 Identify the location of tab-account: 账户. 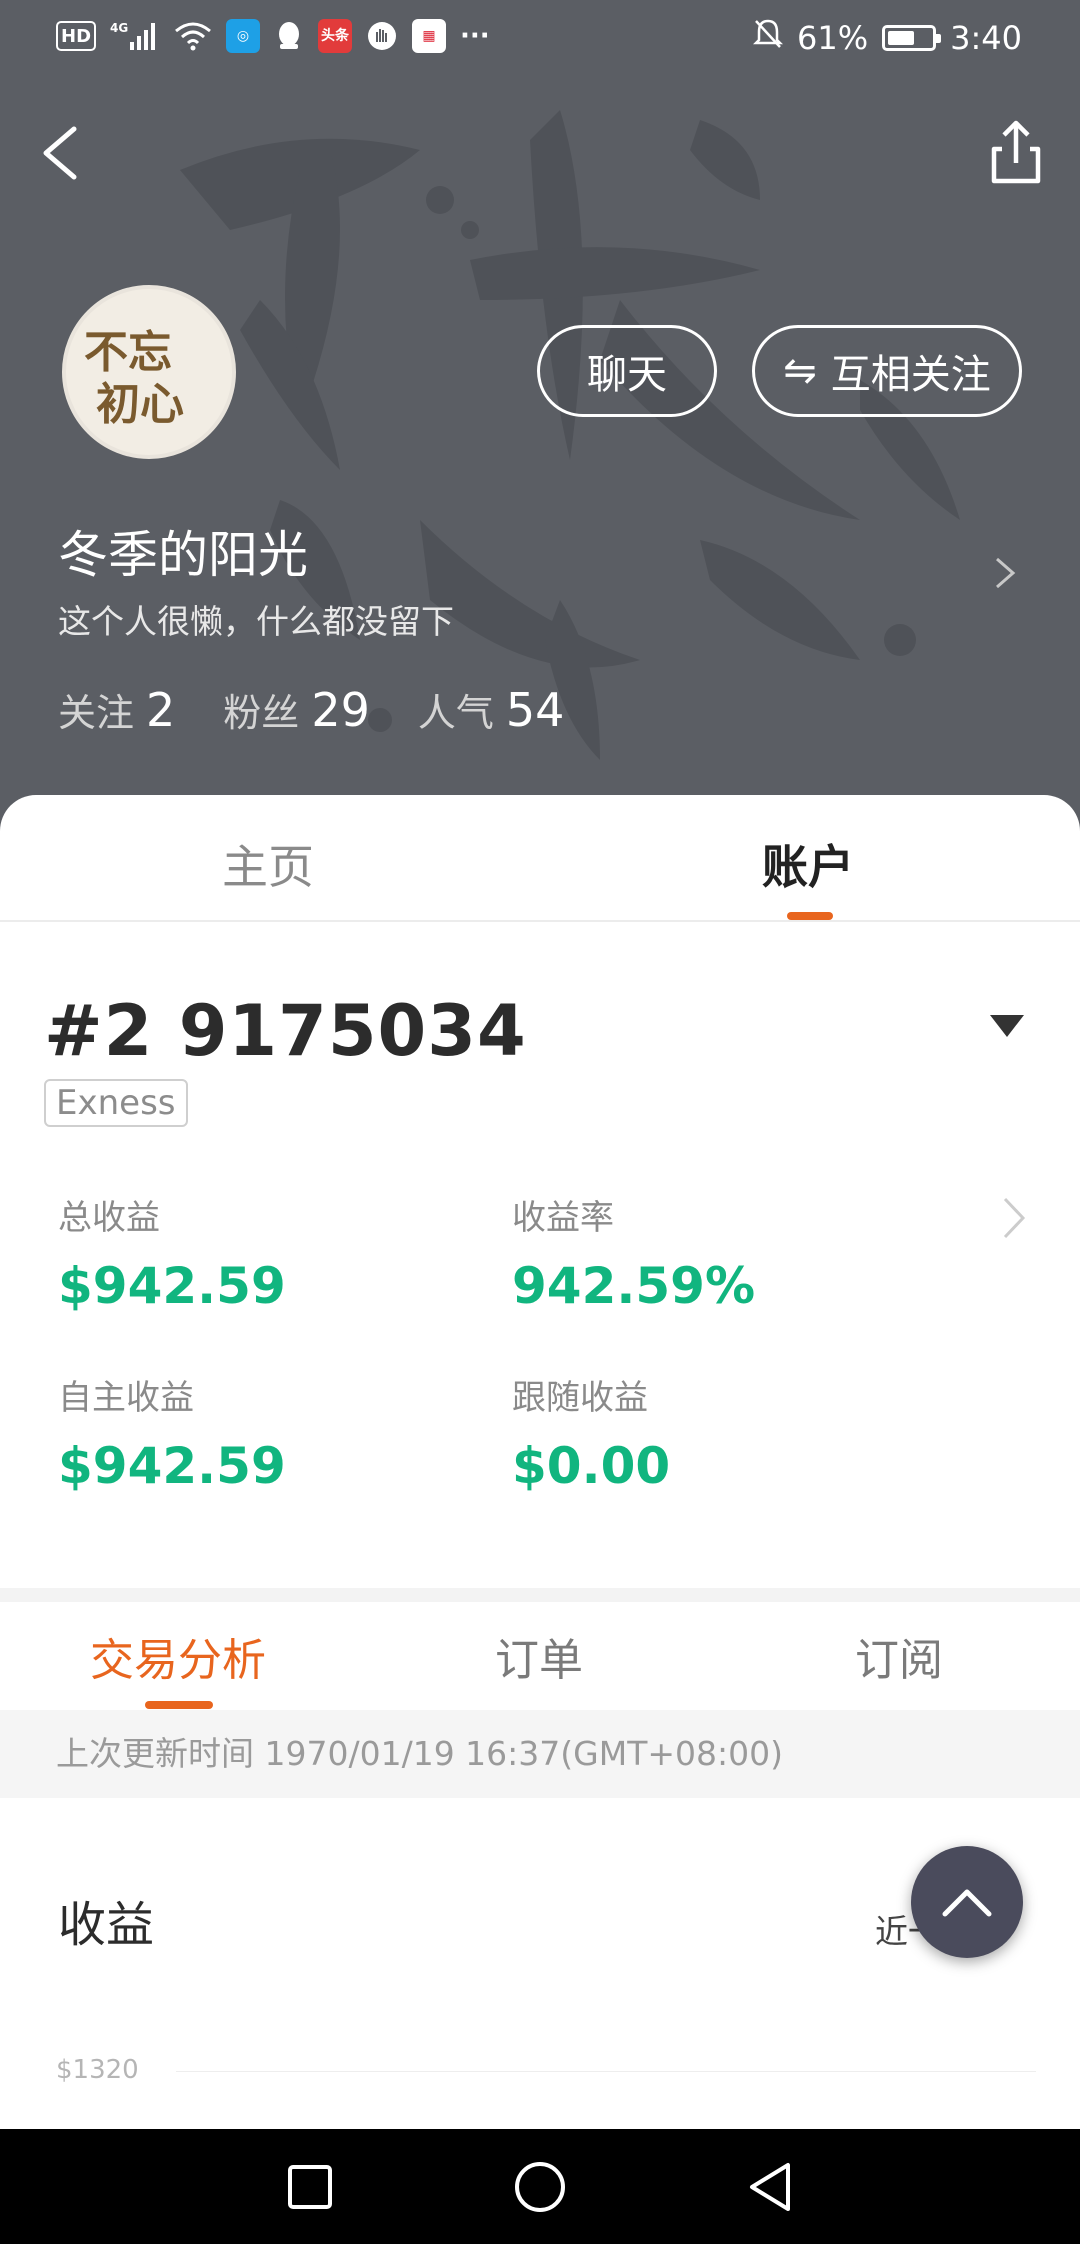
(808, 864).